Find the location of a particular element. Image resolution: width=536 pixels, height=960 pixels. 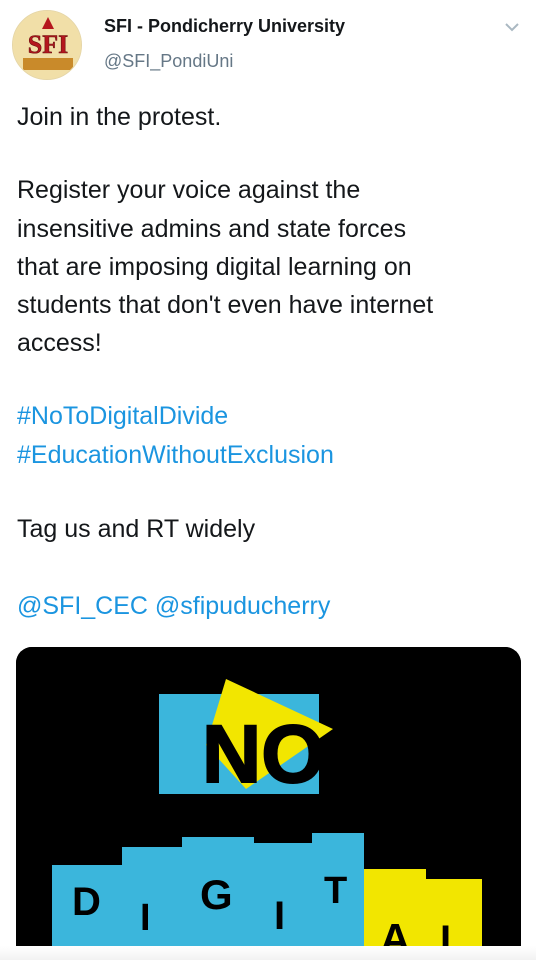

tweet-text-line: insensitive admins and state forces is located at coordinates (212, 229).